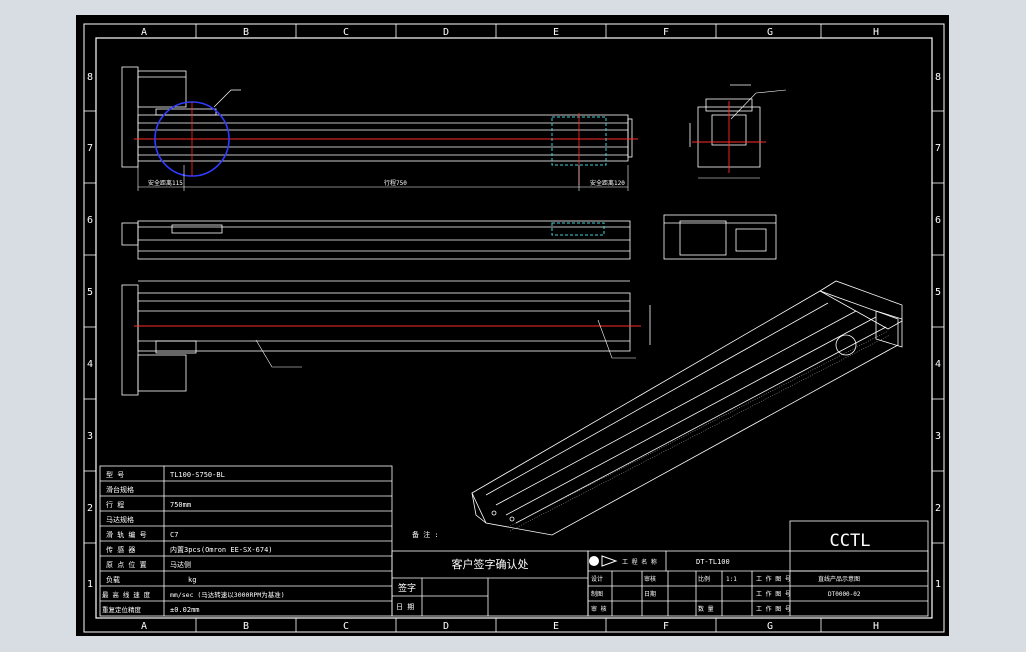 The image size is (1026, 652). I want to click on product-description: 直线产品示意图, so click(839, 579).